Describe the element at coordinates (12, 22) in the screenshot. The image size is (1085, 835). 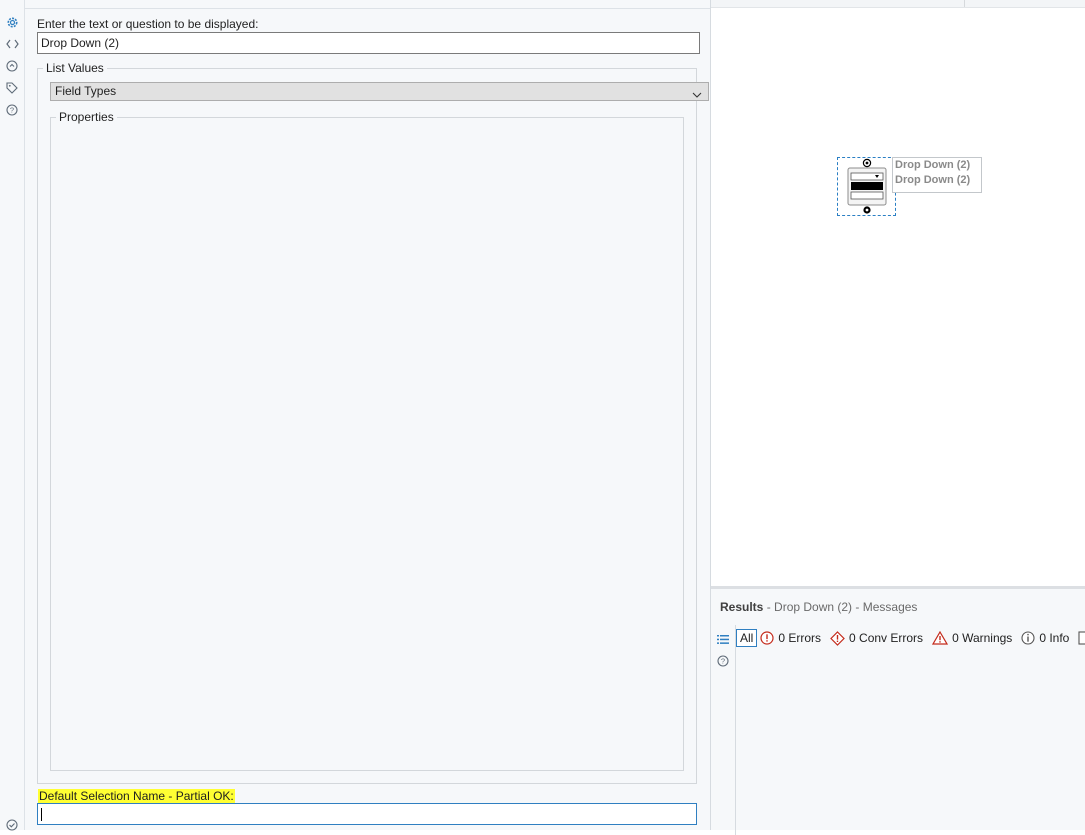
I see `gear-icon` at that location.